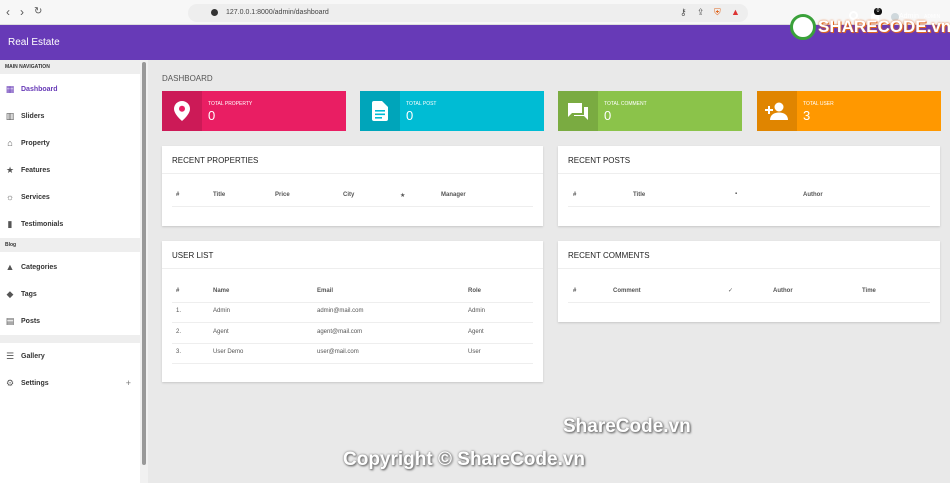 This screenshot has height=483, width=950. I want to click on sidebar-item-categories: ▲ Categories, so click(70, 267).